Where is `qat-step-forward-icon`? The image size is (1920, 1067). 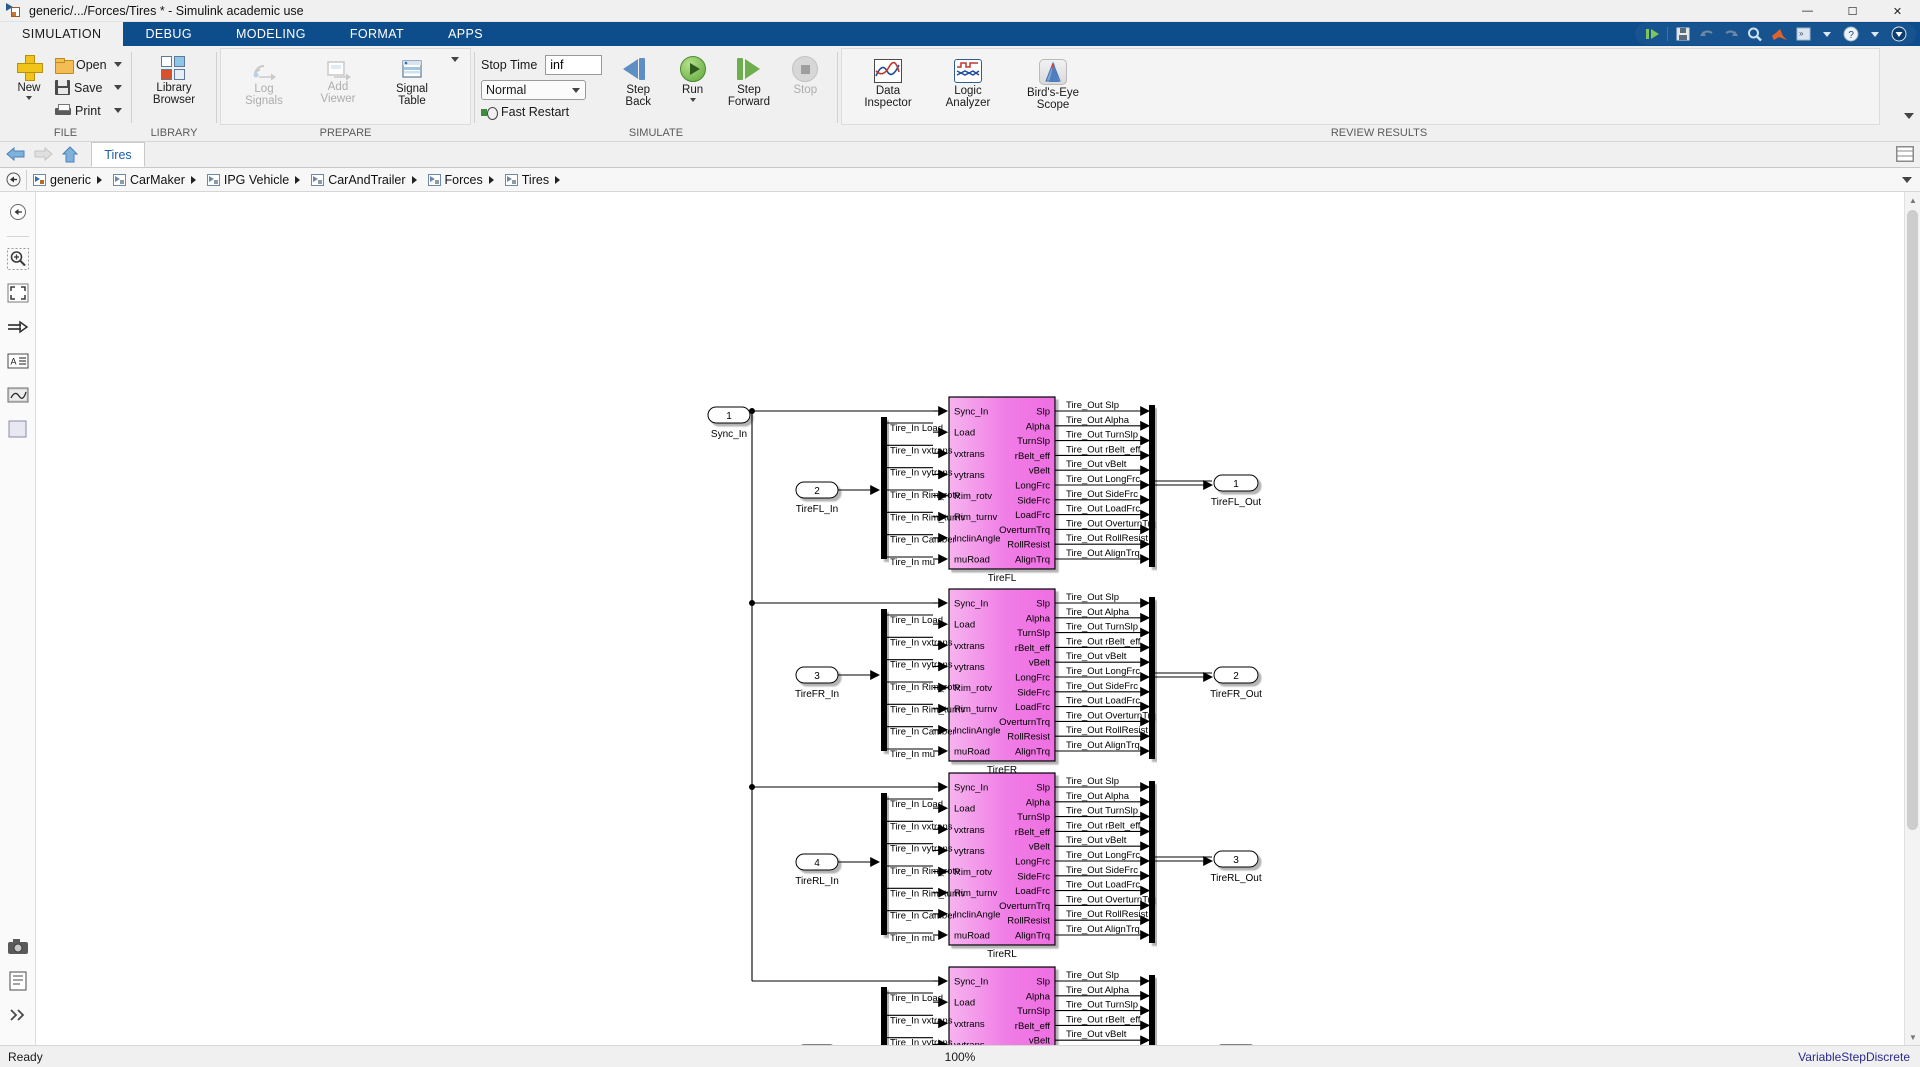
qat-step-forward-icon is located at coordinates (1652, 34).